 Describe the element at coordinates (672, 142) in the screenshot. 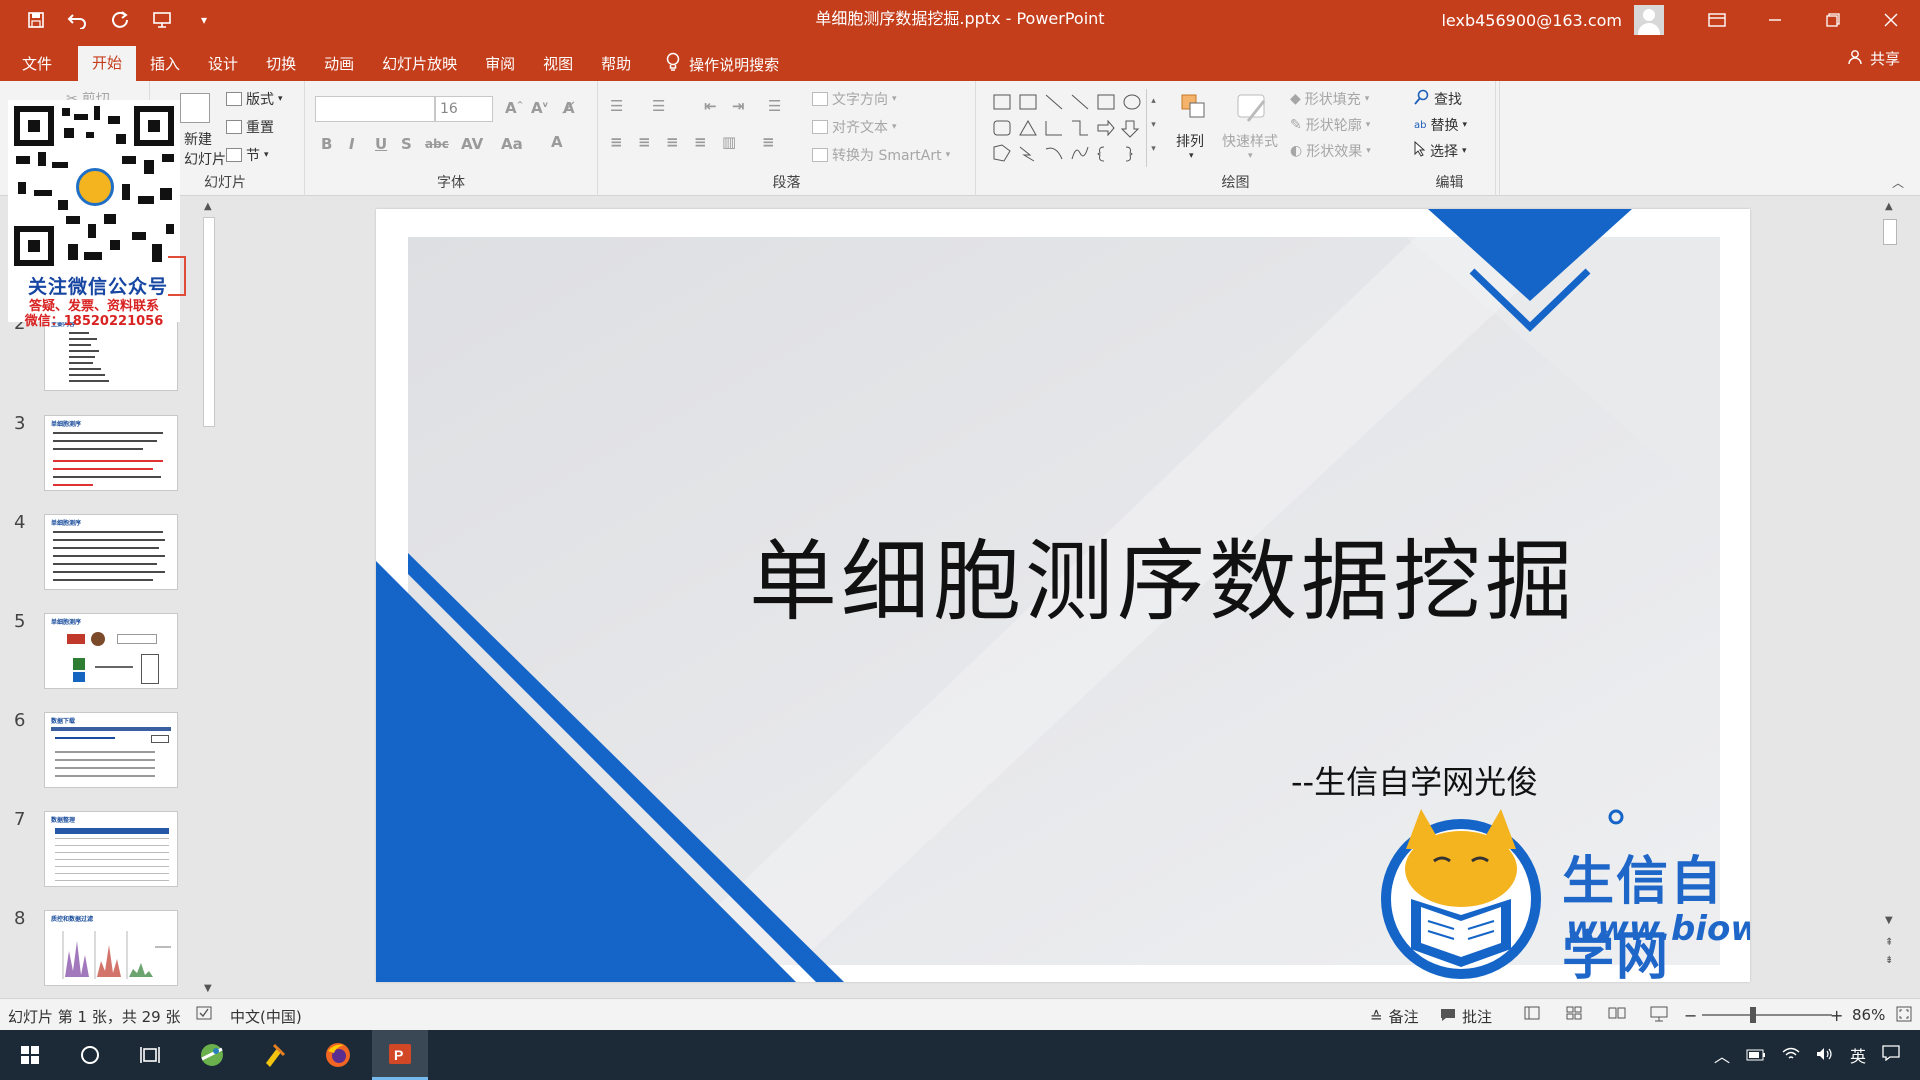

I see `align-right-icon: ≡` at that location.